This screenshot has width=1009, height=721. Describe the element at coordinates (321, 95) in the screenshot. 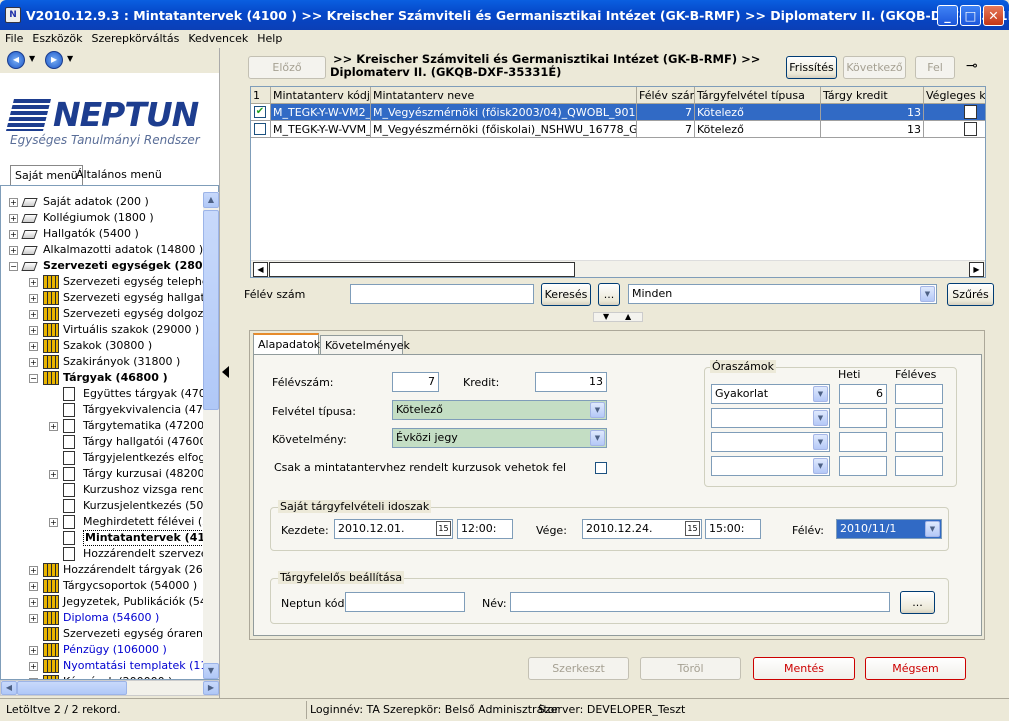

I see `column-header-code: Mintatanterv kódja` at that location.